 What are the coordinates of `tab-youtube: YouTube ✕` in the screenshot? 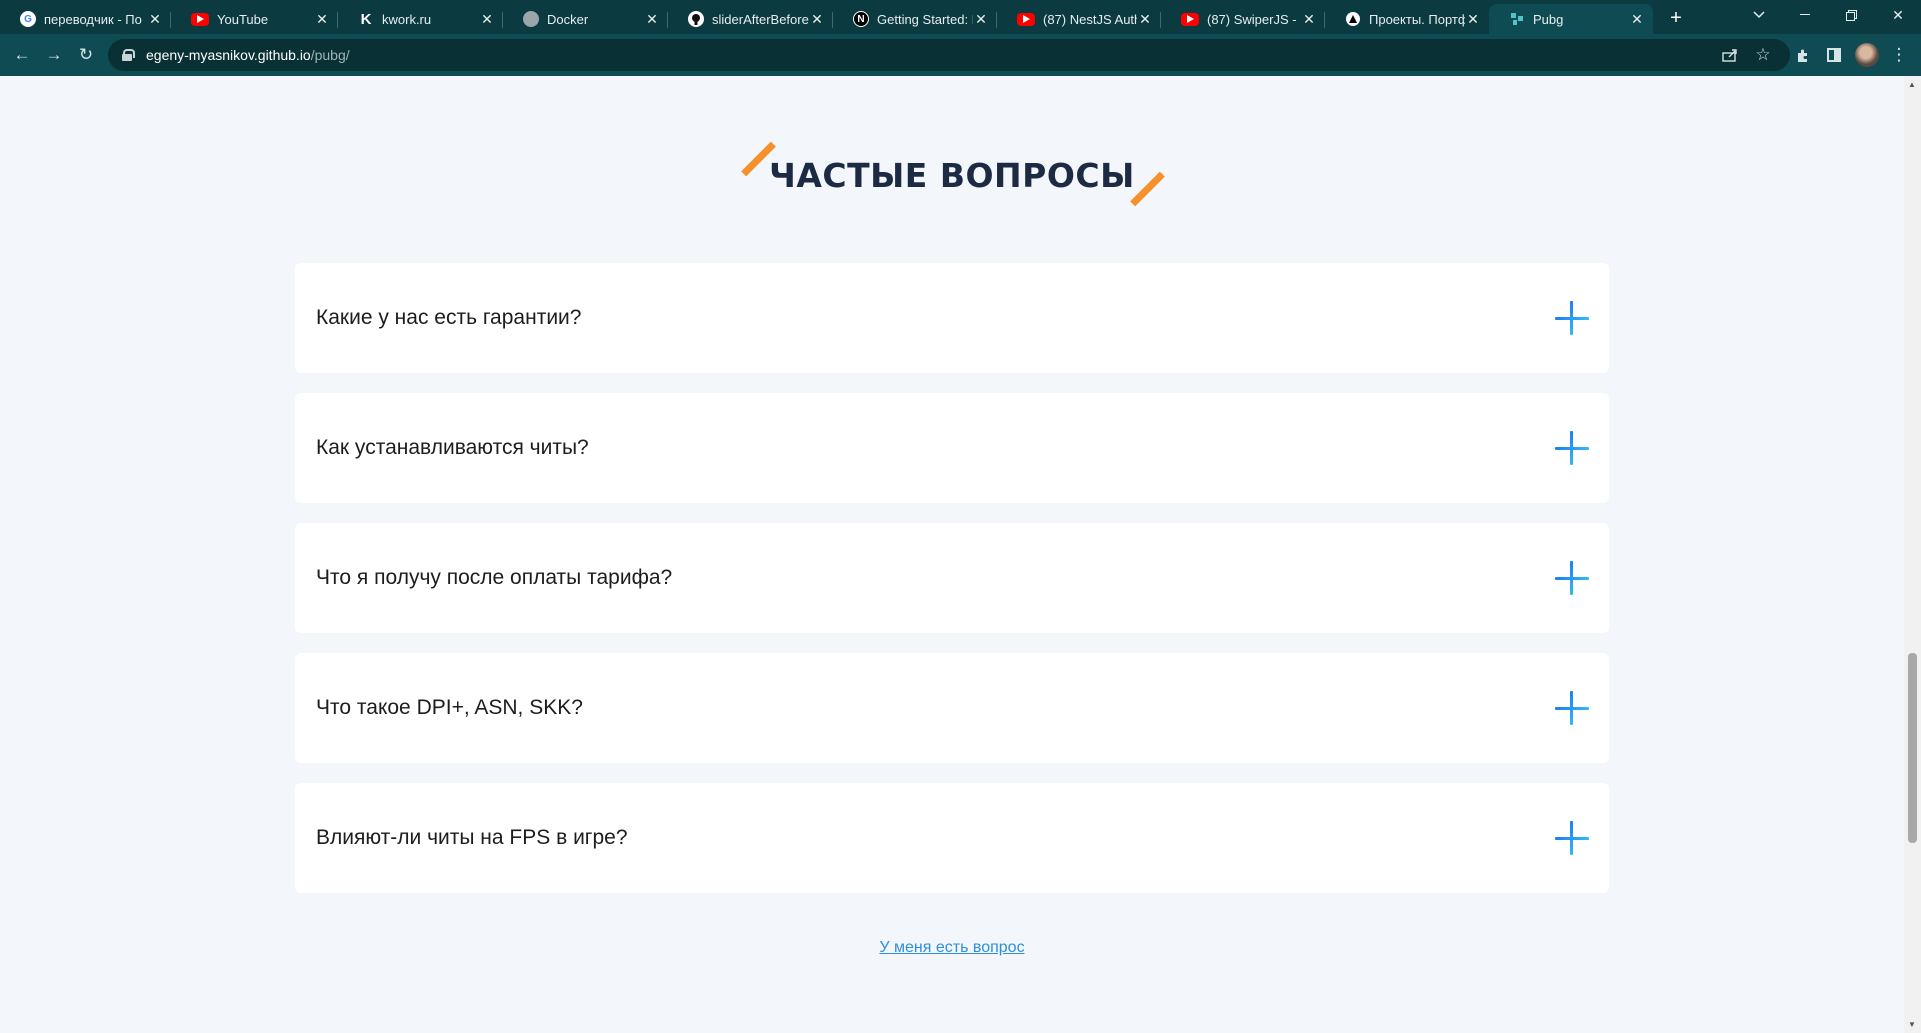 It's located at (254, 19).